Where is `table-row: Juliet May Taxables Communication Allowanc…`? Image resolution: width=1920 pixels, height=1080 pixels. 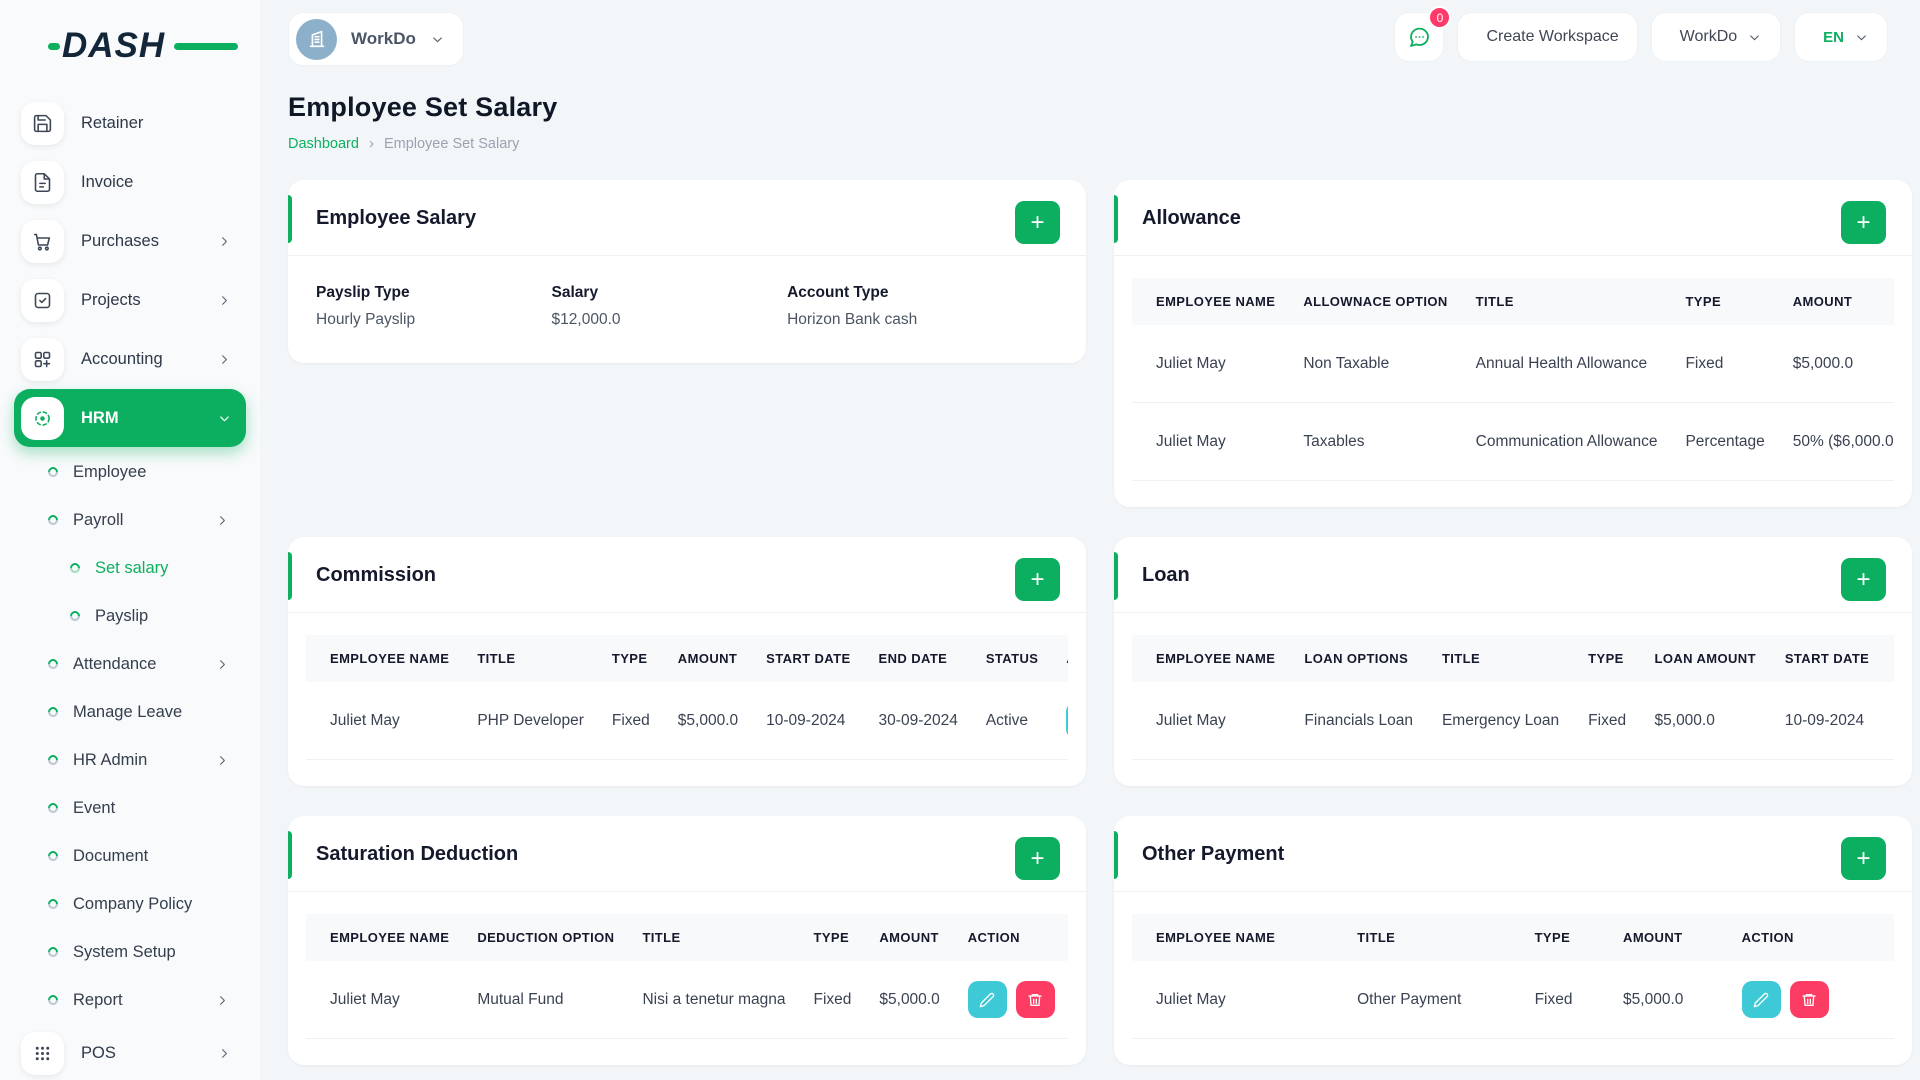
table-row: Juliet May Taxables Communication Allowanc… is located at coordinates (1513, 441).